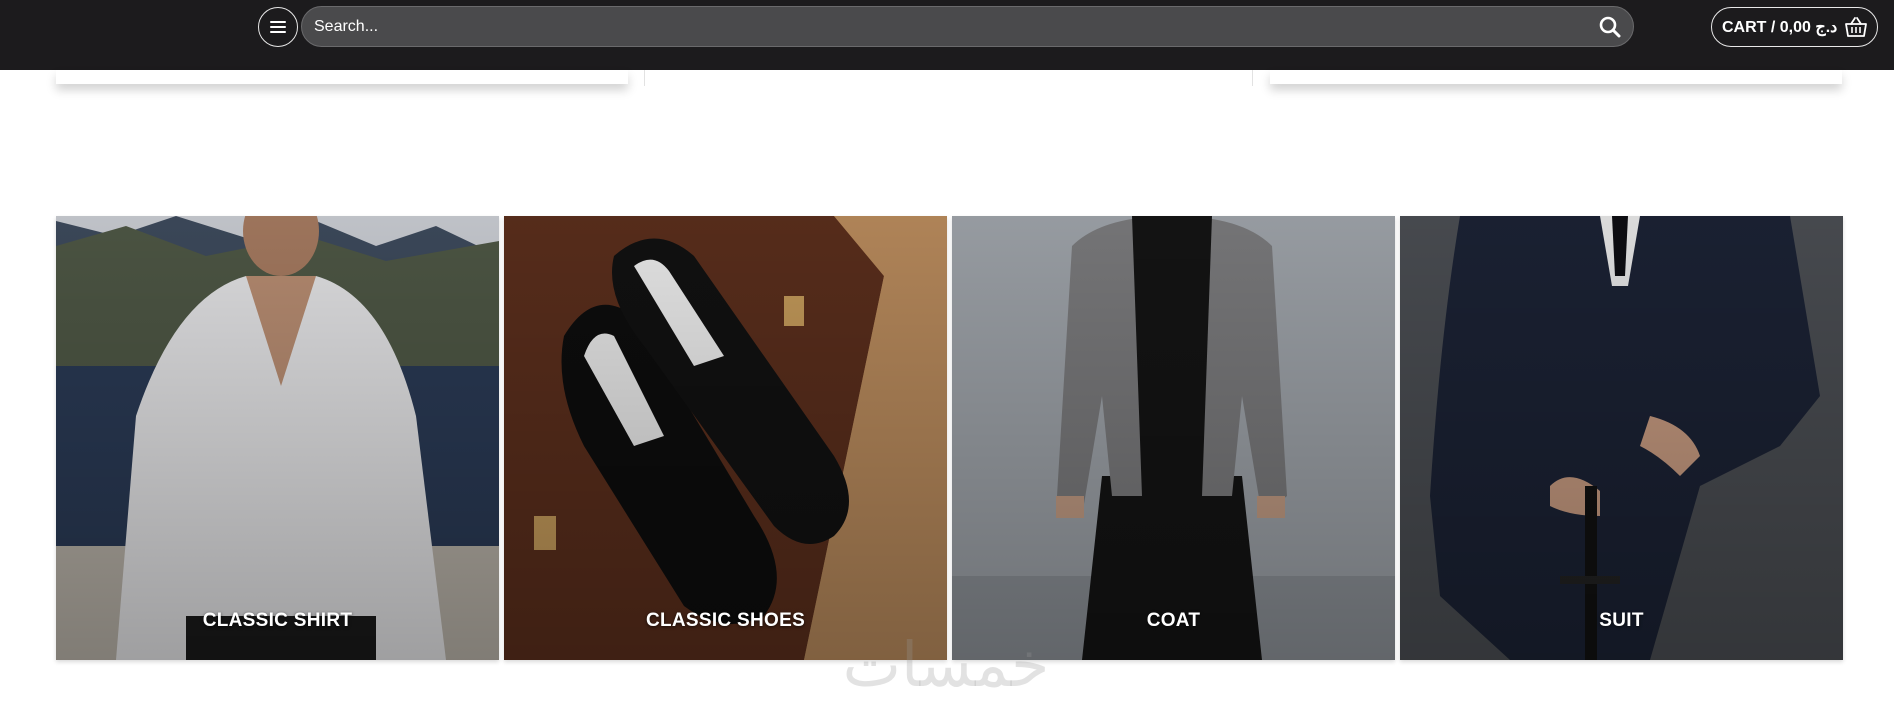 The width and height of the screenshot is (1894, 701). I want to click on category-card-classic-shirt: CLASSIC SHIRT, so click(277, 438).